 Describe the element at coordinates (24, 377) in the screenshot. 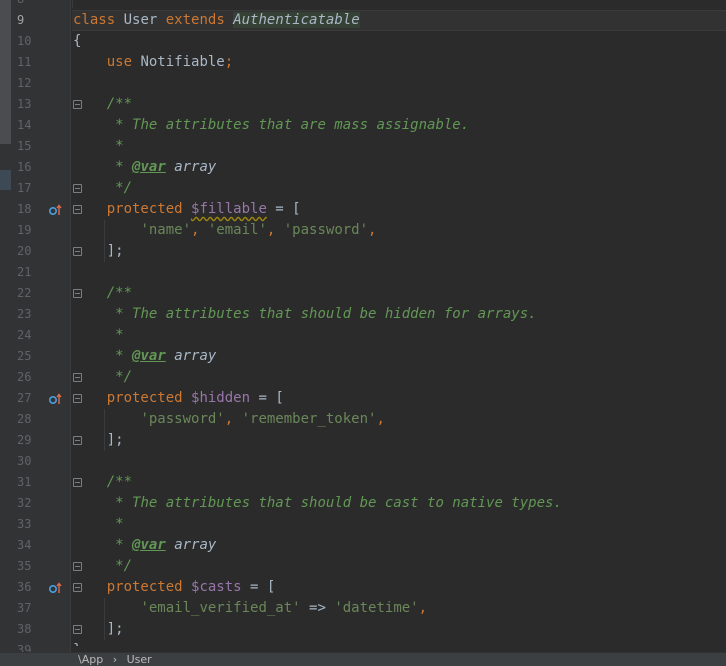

I see `line-number: 26` at that location.